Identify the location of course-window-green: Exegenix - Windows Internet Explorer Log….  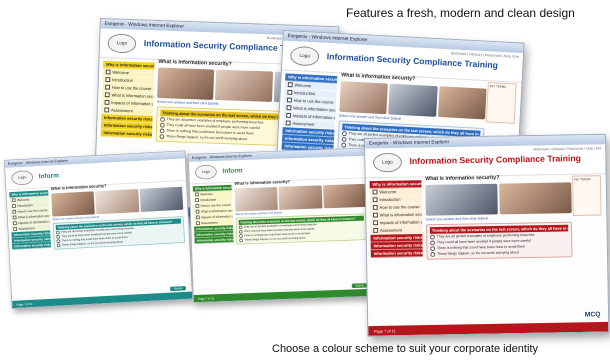
(281, 225).